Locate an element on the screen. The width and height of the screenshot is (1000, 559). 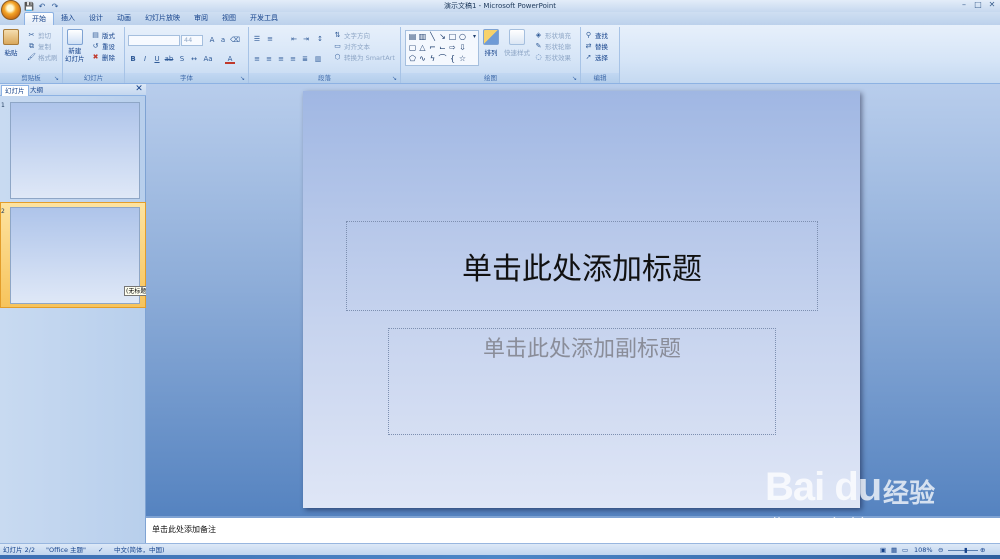
grow-font-icon: A is located at coordinates (212, 40).